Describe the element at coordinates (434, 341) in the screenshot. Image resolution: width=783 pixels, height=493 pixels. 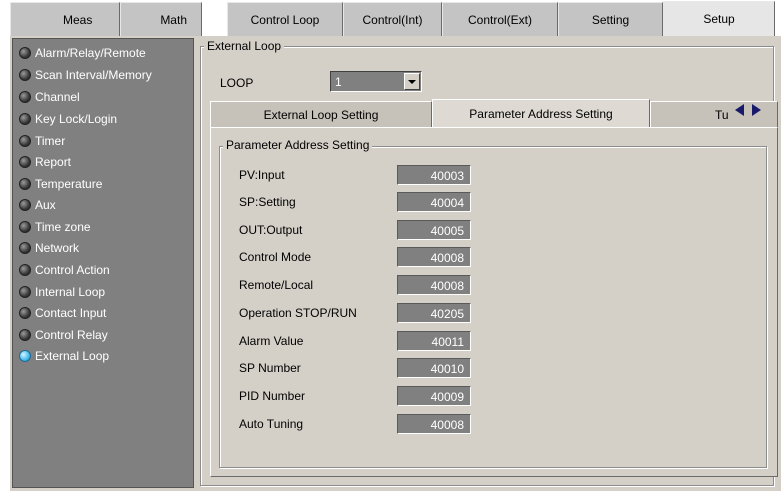
I see `param-value-field: 40011` at that location.